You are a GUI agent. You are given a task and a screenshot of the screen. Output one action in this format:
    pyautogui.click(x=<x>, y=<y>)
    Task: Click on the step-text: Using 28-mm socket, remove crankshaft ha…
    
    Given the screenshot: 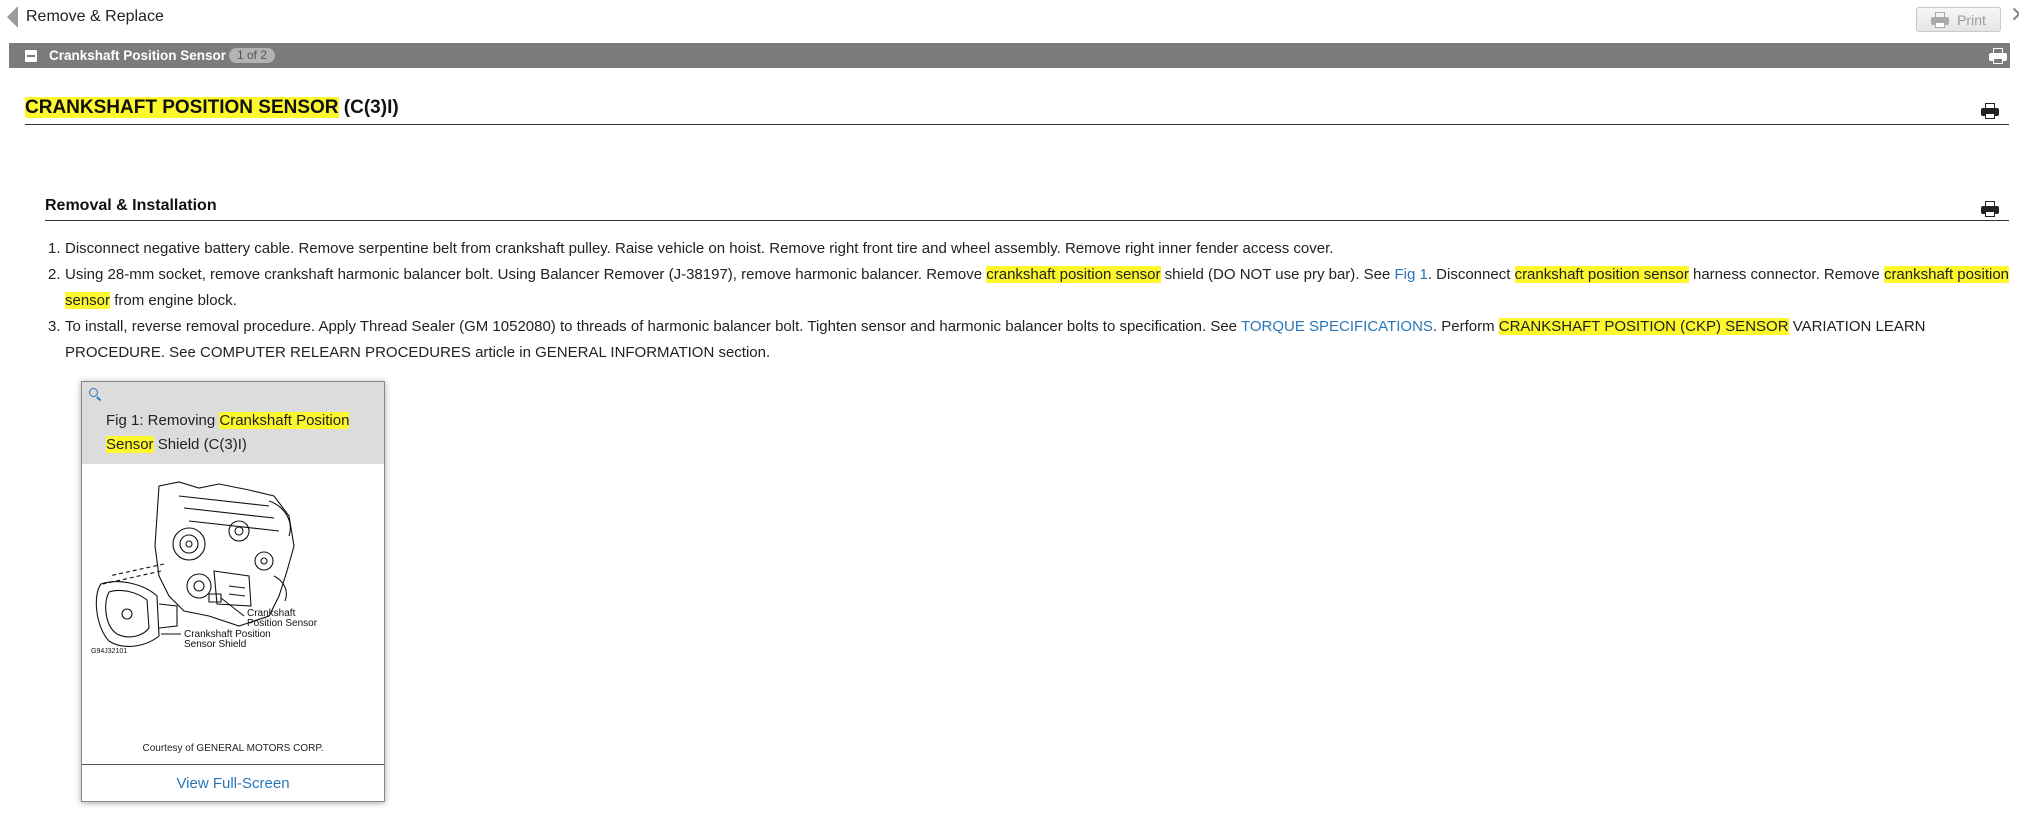 What is the action you would take?
    pyautogui.click(x=526, y=274)
    